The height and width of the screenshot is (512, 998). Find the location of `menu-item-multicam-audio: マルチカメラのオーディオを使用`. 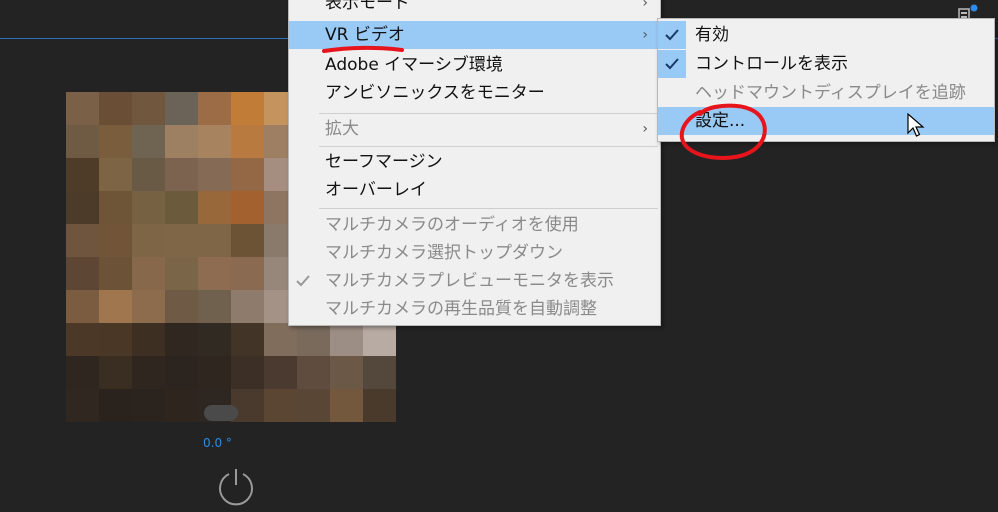

menu-item-multicam-audio: マルチカメラのオーディオを使用 is located at coordinates (452, 225).